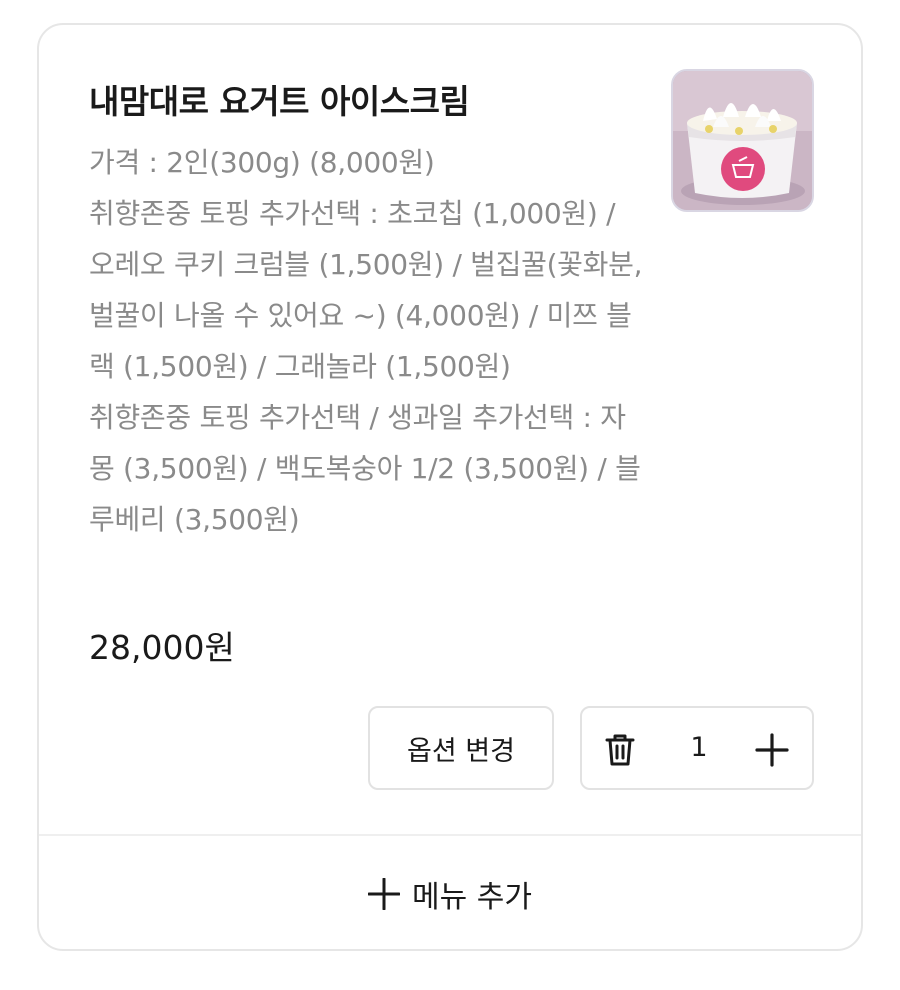 This screenshot has height=990, width=900. I want to click on add-menu-button: 메뉴 추가, so click(450, 893).